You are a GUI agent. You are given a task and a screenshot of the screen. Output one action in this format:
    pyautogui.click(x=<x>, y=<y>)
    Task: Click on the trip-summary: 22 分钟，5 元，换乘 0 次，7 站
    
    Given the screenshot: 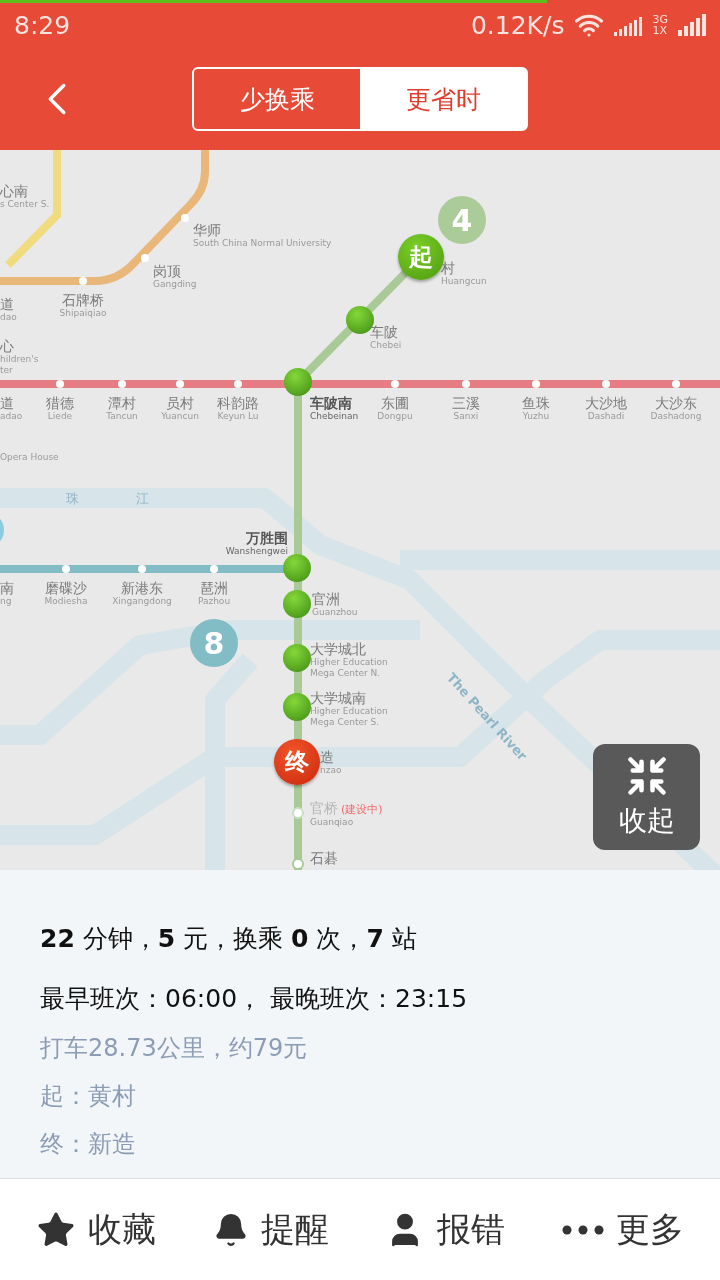 What is the action you would take?
    pyautogui.click(x=229, y=939)
    